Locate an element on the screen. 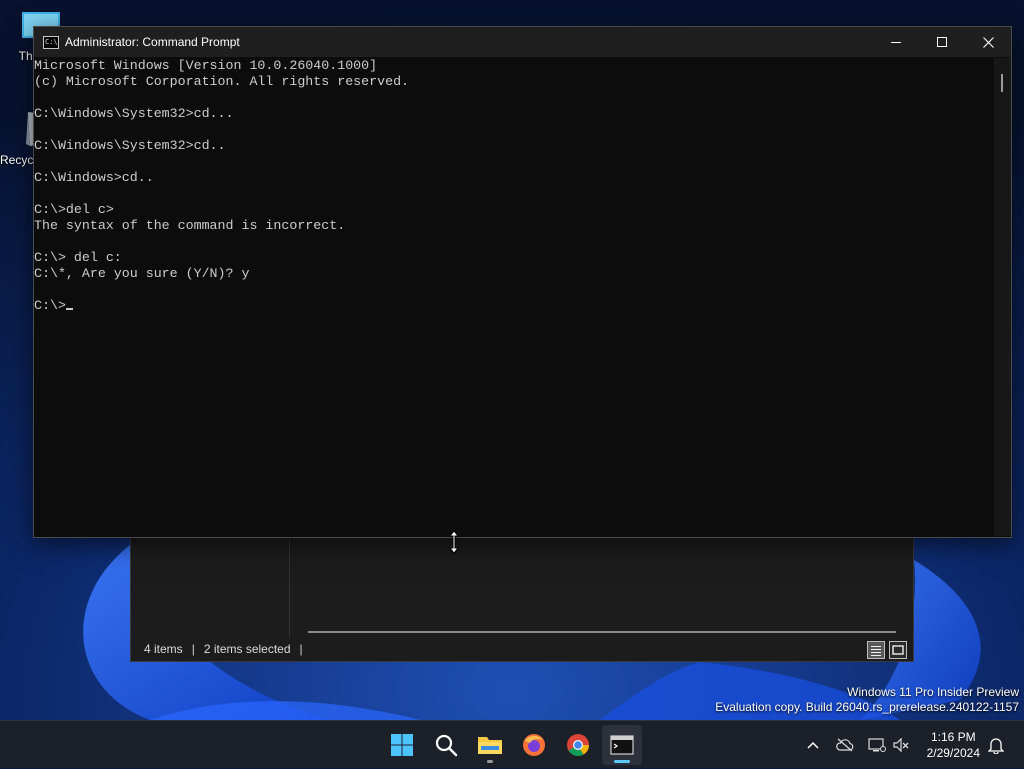 This screenshot has height=769, width=1024. taskbar: 1:16 PM 2/29/2024 is located at coordinates (512, 744).